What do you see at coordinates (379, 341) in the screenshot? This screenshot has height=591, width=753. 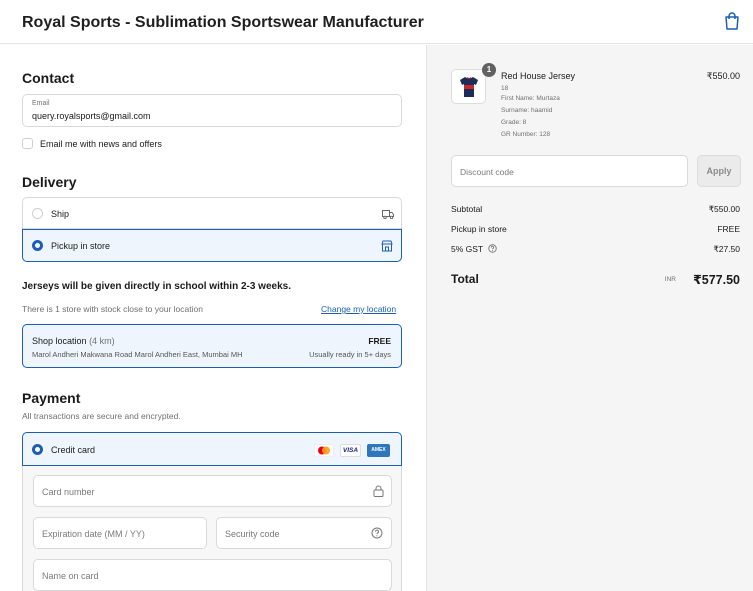 I see `shop-price: FREE` at bounding box center [379, 341].